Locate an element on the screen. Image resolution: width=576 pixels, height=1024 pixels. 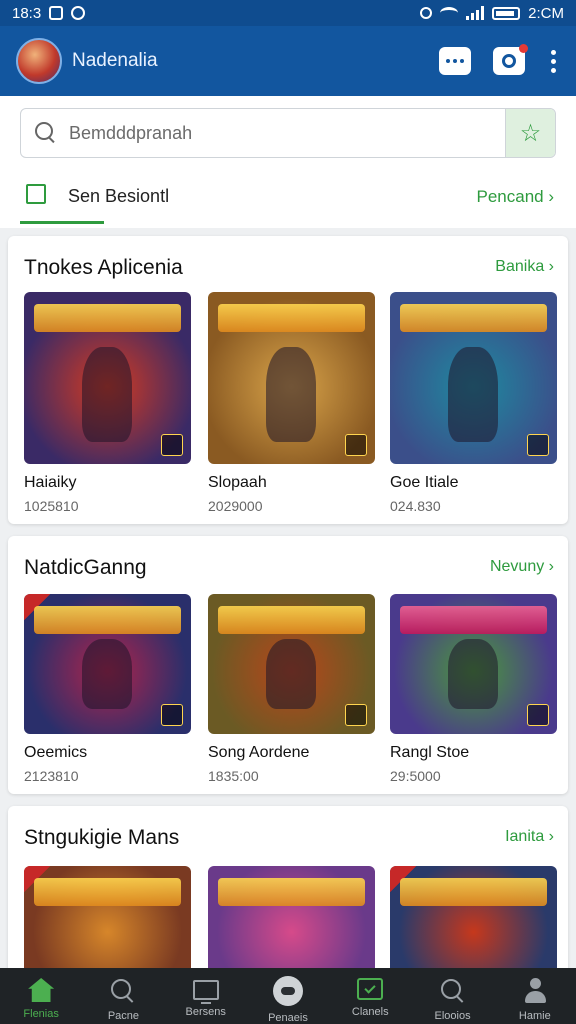
status-bar: 18:3 2:CM is located at coordinates (288, 13).